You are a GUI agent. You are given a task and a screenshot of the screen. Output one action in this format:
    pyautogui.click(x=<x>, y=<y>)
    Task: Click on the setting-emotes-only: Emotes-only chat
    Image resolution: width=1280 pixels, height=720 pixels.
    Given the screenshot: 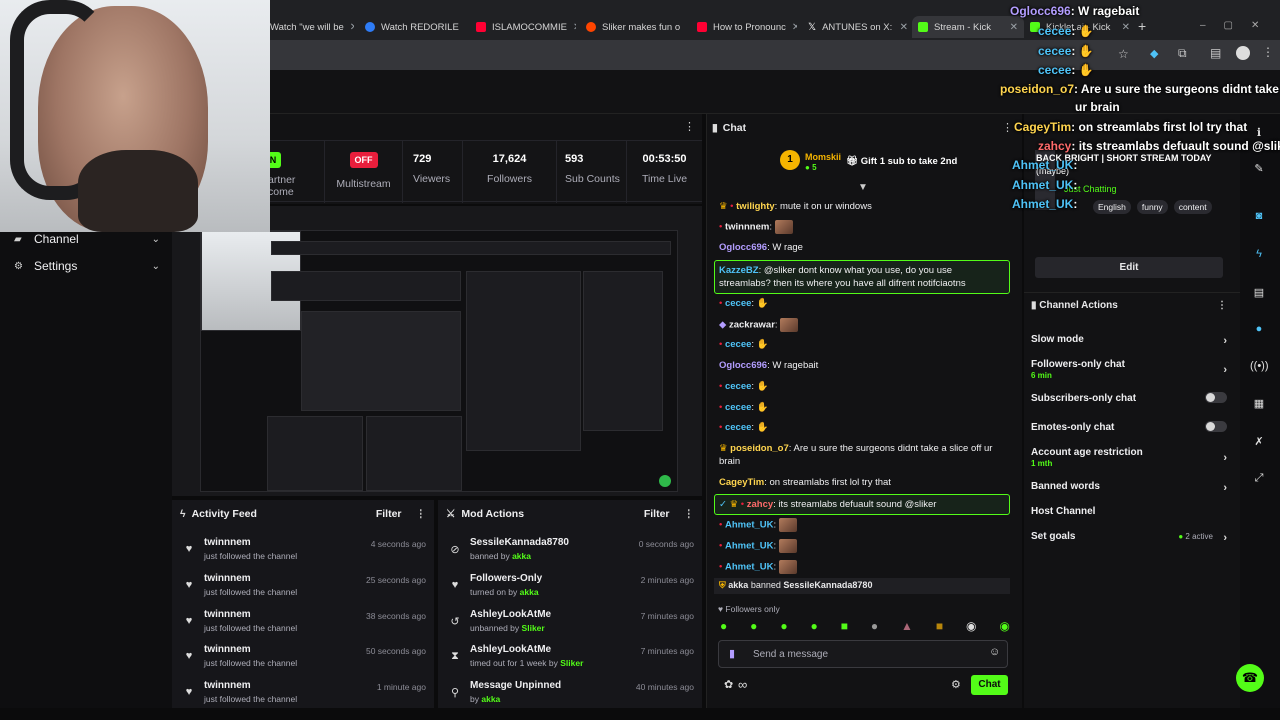 What is the action you would take?
    pyautogui.click(x=1129, y=427)
    